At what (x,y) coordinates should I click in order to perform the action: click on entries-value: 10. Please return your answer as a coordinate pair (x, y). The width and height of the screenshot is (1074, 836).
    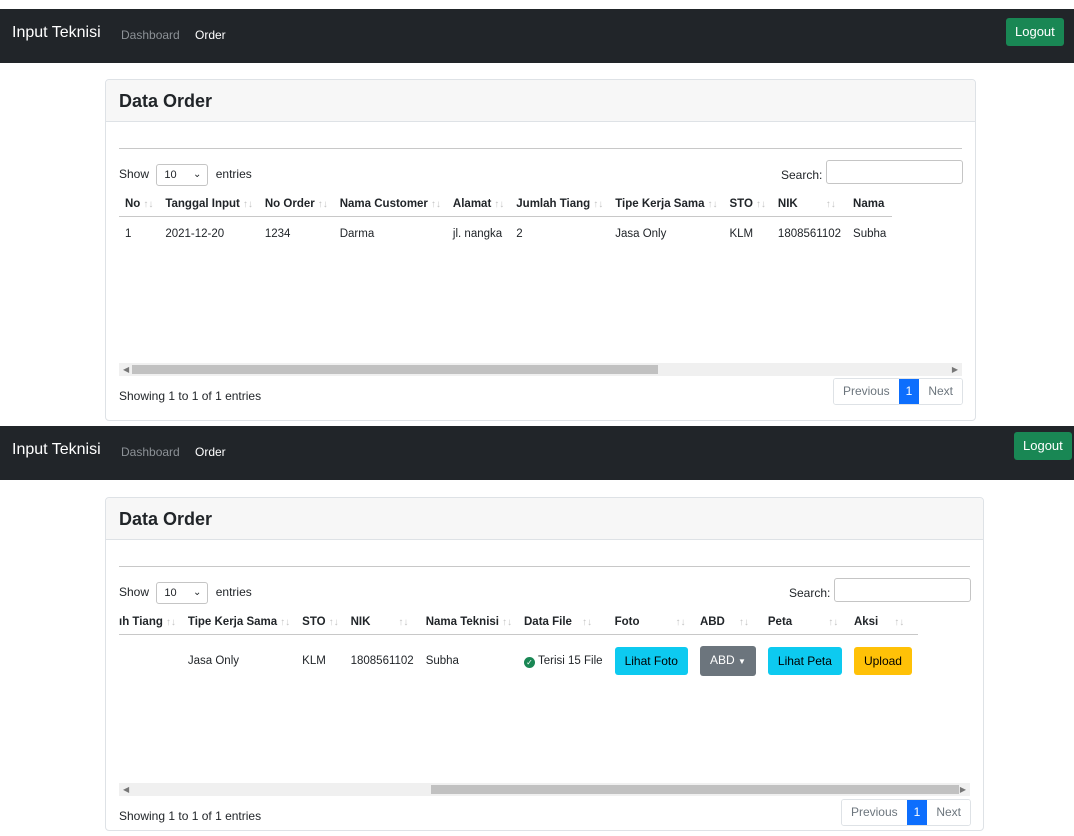
    Looking at the image, I should click on (170, 593).